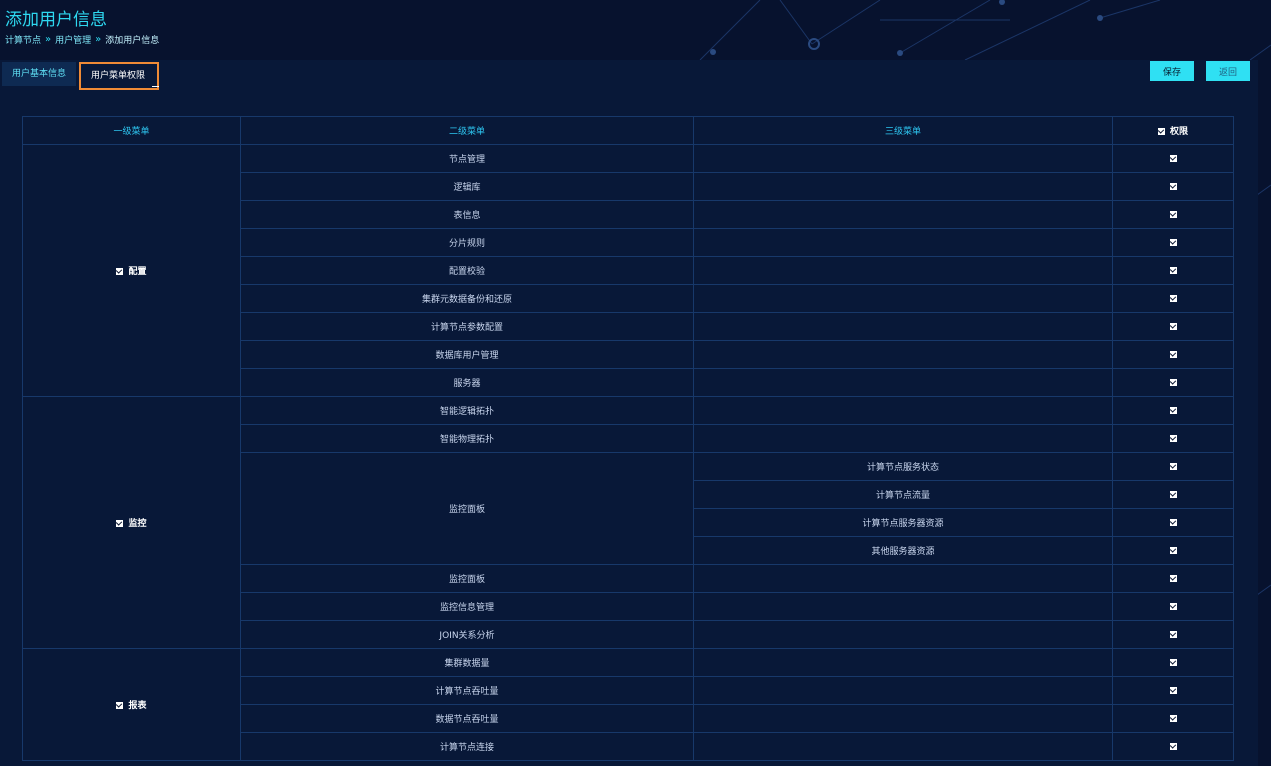 This screenshot has height=766, width=1271. Describe the element at coordinates (903, 494) in the screenshot. I see `level3-cell: 计算节点流量` at that location.